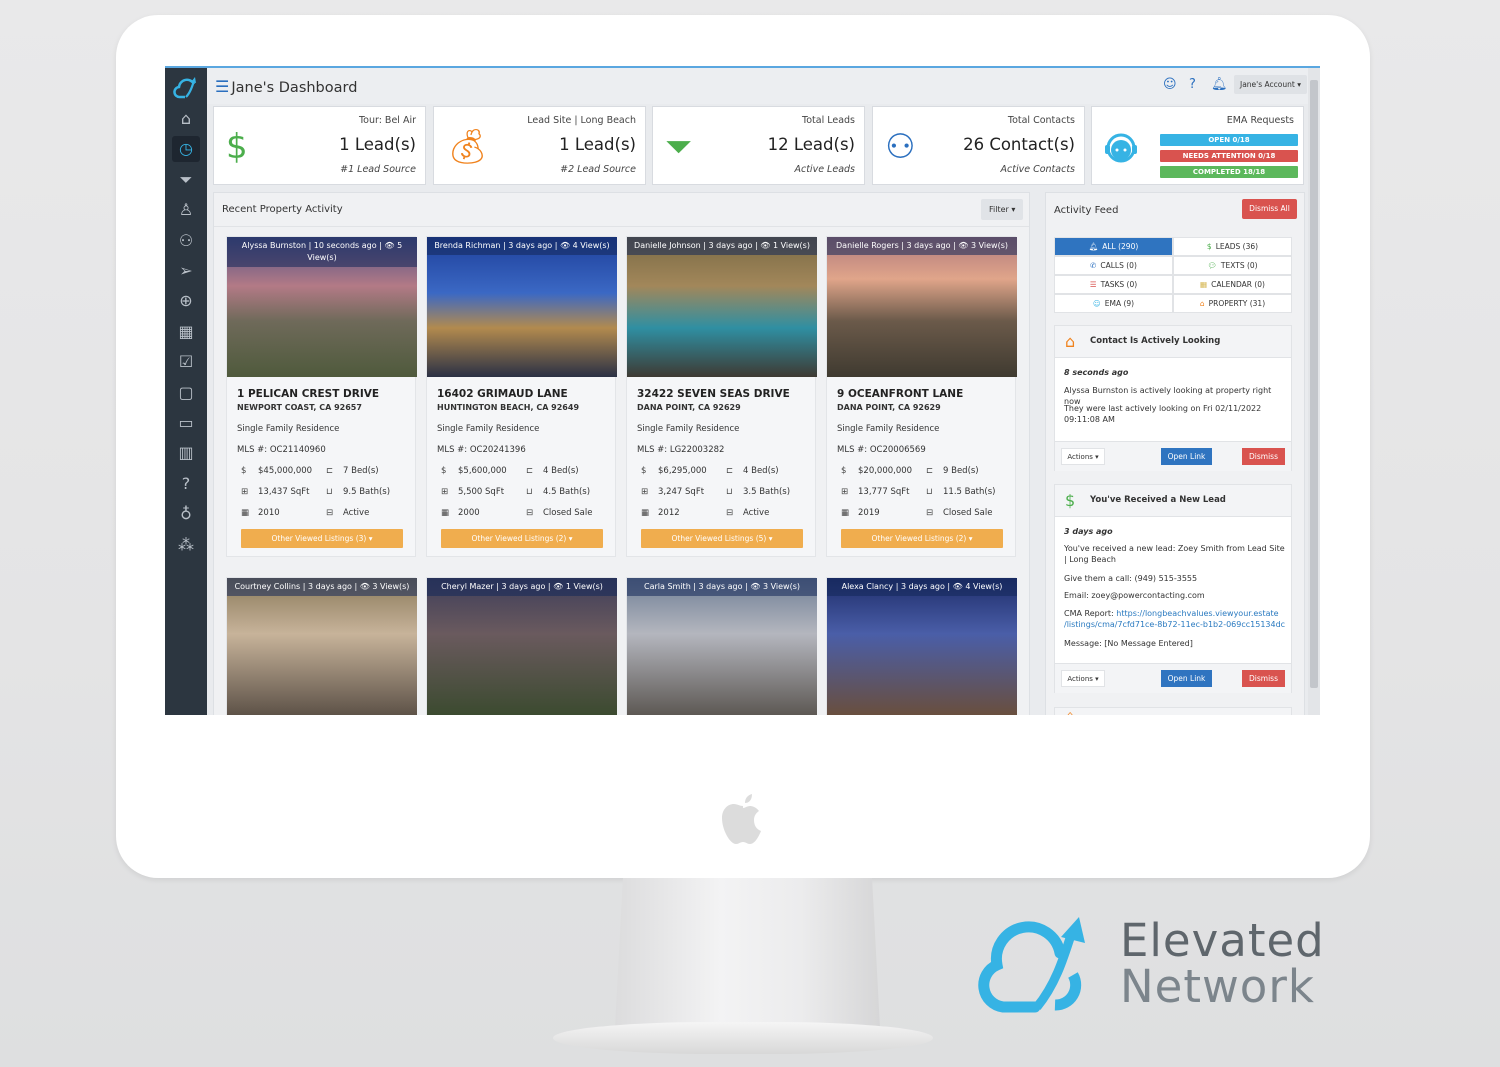 The height and width of the screenshot is (1067, 1500). Describe the element at coordinates (741, 819) in the screenshot. I see `apple-logo` at that location.